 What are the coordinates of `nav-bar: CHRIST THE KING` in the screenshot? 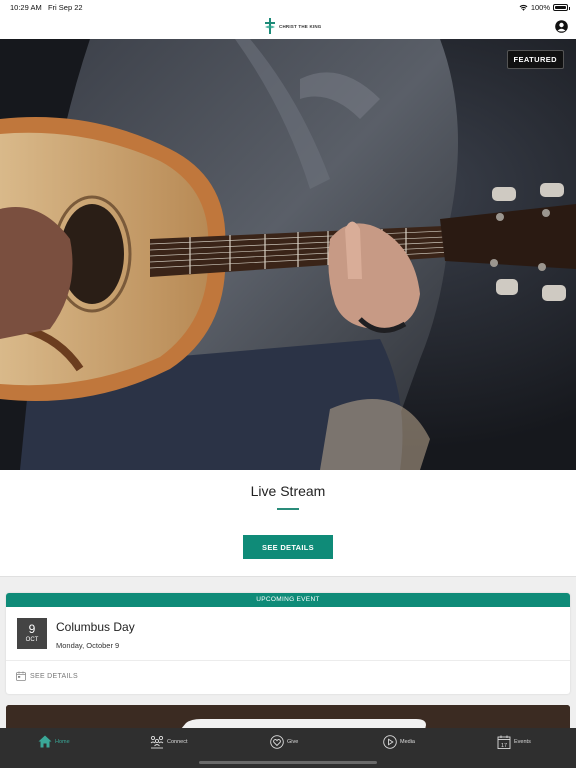 It's located at (288, 26).